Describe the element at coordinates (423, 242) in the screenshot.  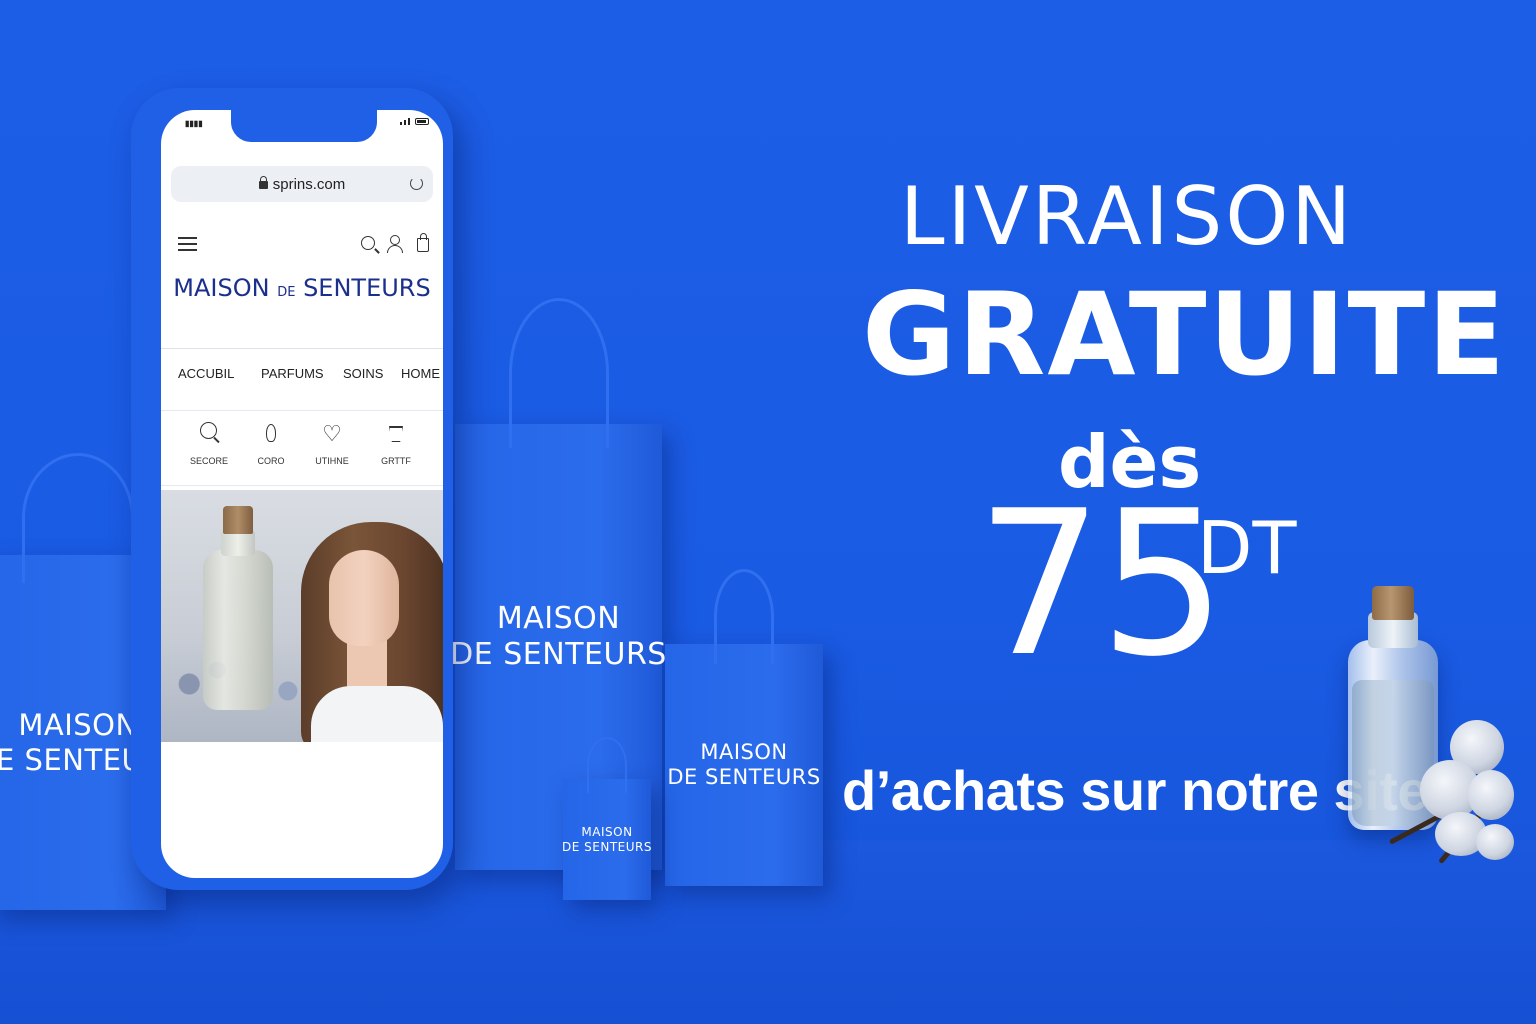
I see `cart-icon` at that location.